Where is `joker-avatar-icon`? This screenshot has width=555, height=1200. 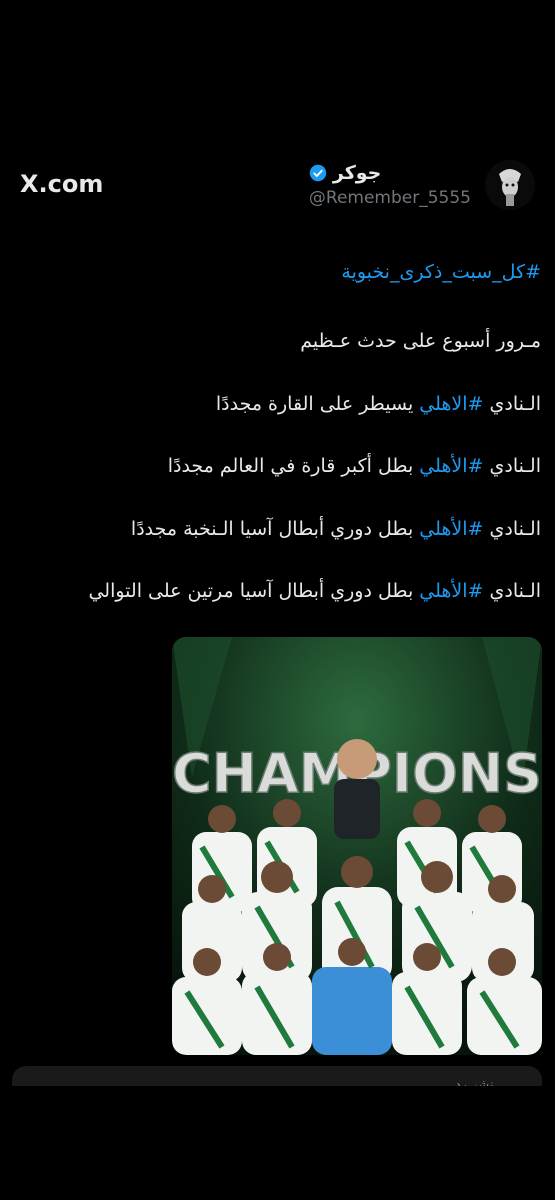 joker-avatar-icon is located at coordinates (510, 185).